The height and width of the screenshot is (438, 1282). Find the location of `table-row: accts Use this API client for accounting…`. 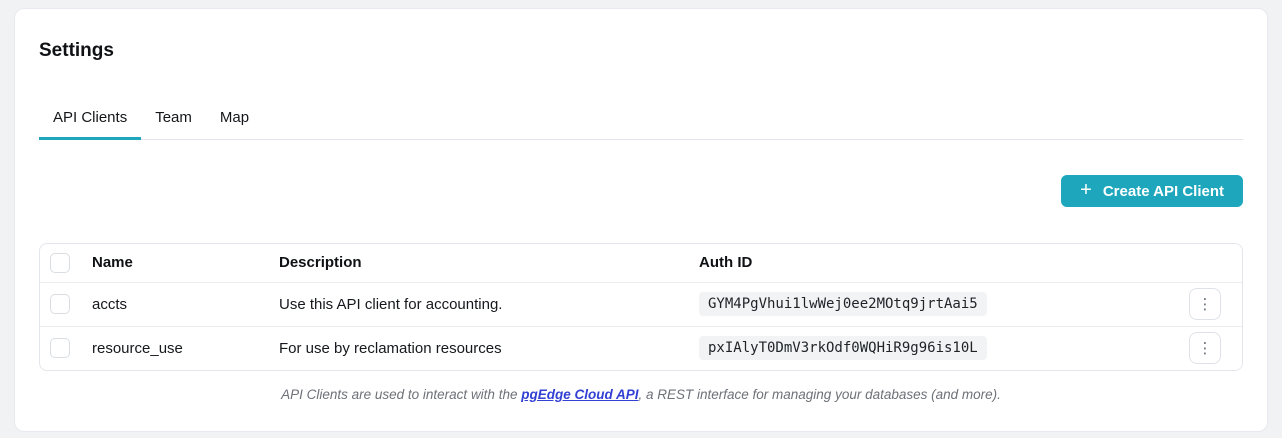

table-row: accts Use this API client for accounting… is located at coordinates (641, 303).